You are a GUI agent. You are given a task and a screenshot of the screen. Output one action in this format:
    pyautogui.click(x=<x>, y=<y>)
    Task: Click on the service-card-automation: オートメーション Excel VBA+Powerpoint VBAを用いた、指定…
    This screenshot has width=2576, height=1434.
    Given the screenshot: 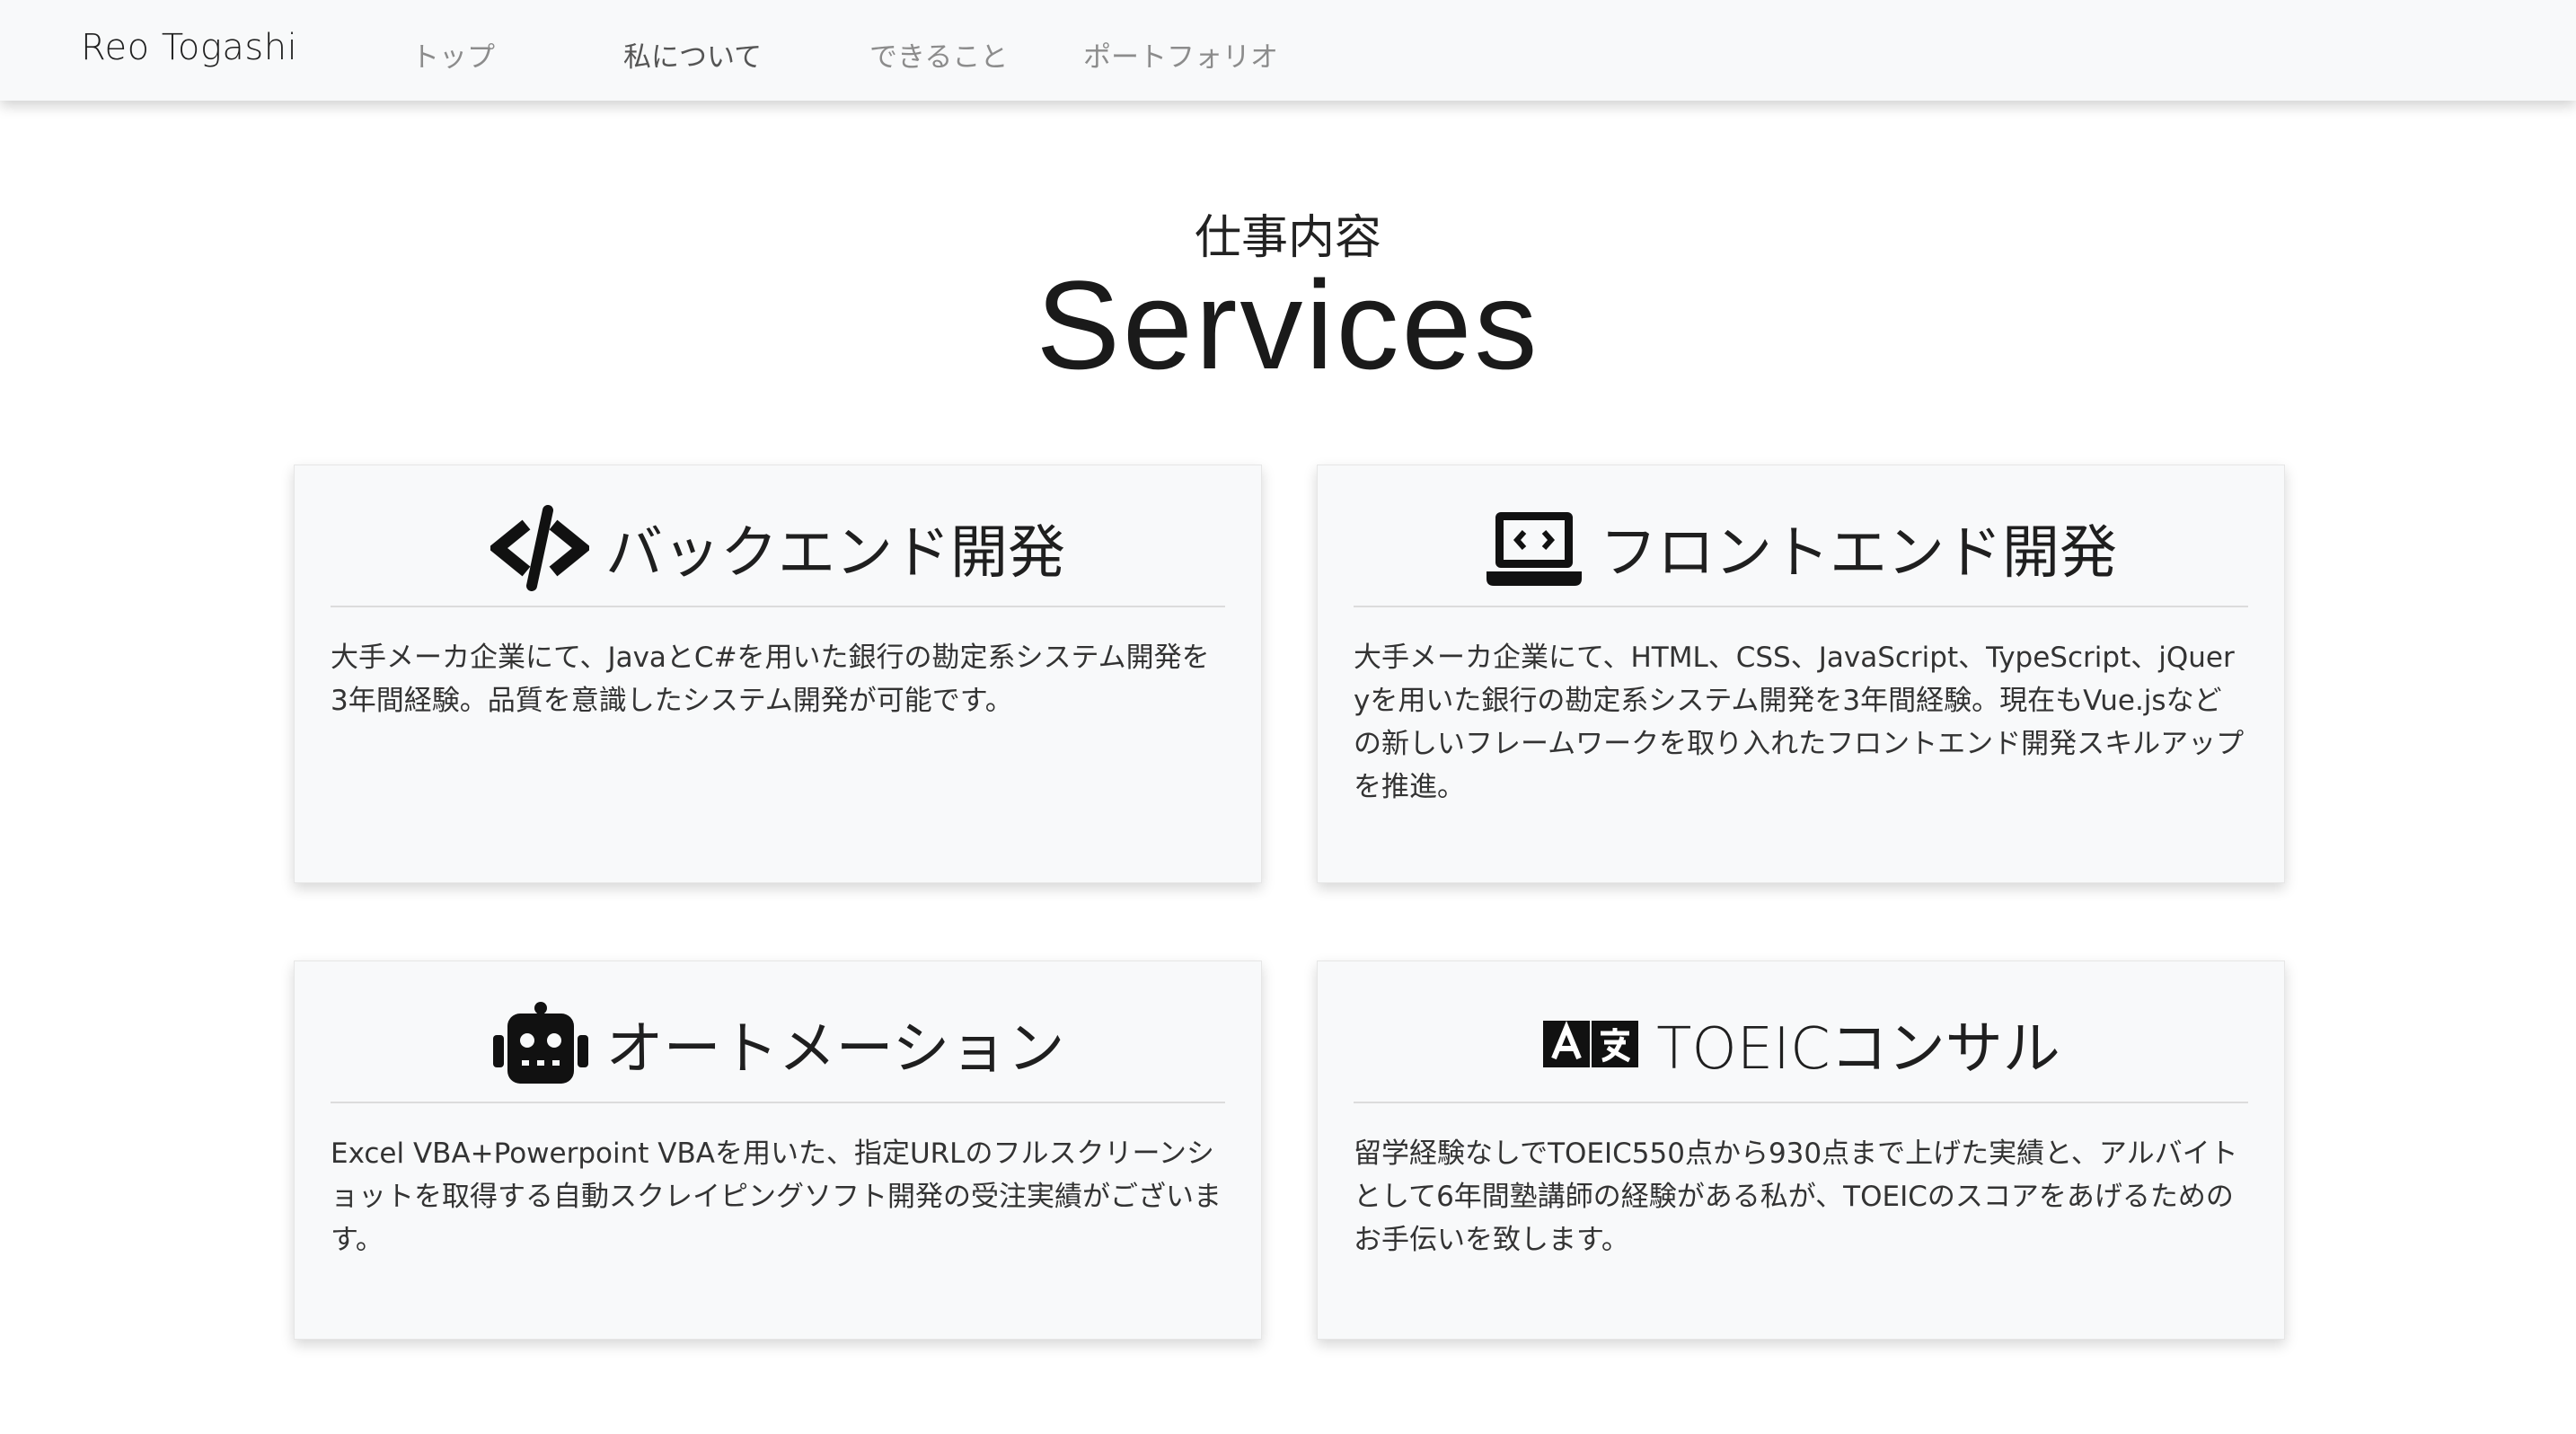 What is the action you would take?
    pyautogui.click(x=778, y=1150)
    